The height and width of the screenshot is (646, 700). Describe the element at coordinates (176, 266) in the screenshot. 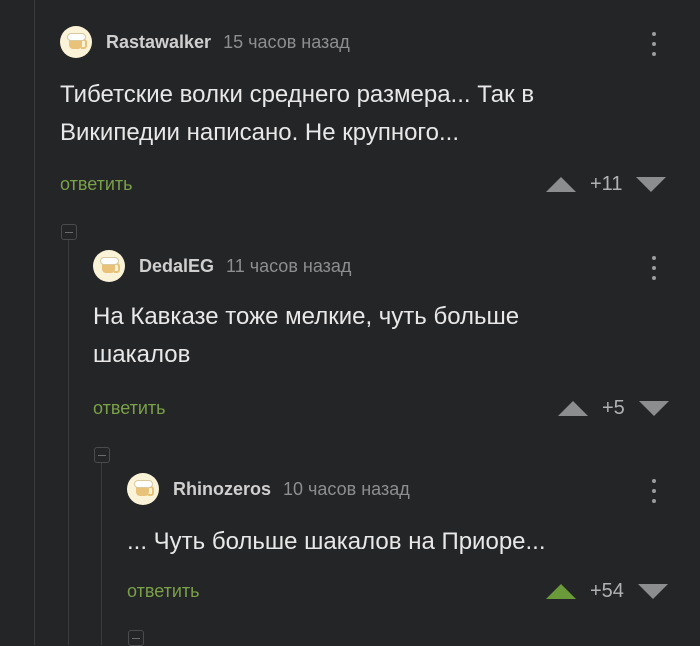

I see `username: DedalEG` at that location.